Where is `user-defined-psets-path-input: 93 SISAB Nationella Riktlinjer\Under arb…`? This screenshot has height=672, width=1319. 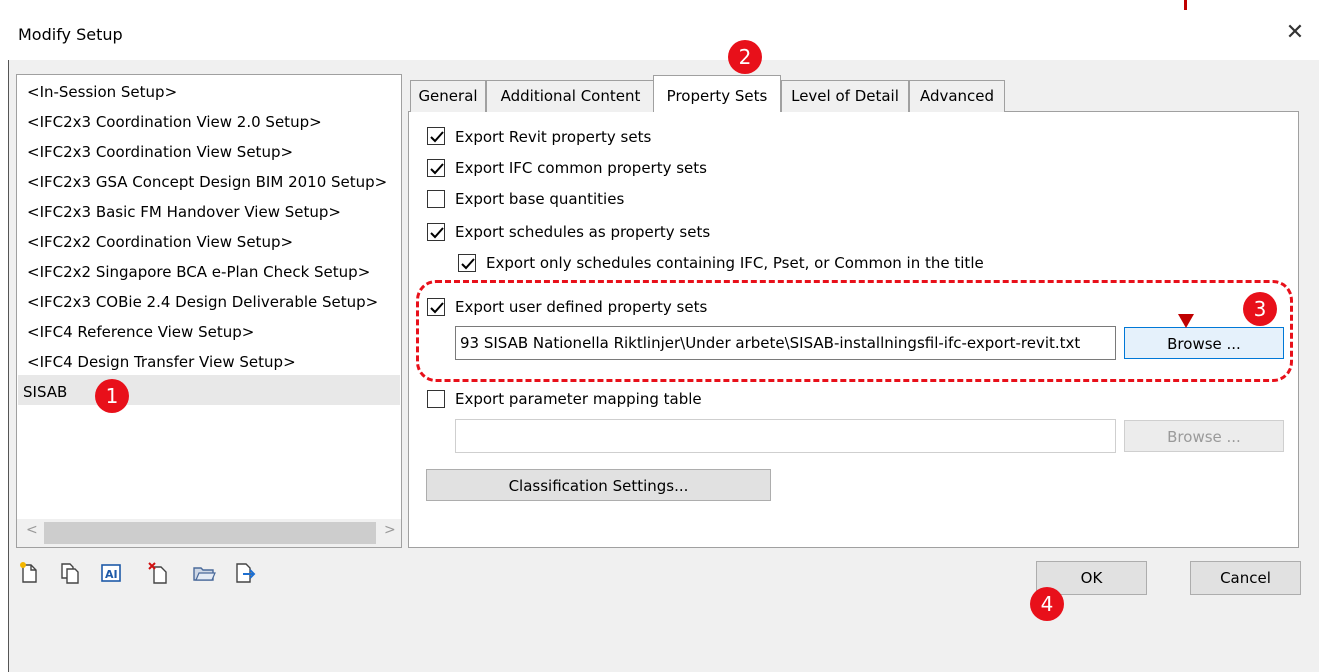 user-defined-psets-path-input: 93 SISAB Nationella Riktlinjer\Under arb… is located at coordinates (785, 343).